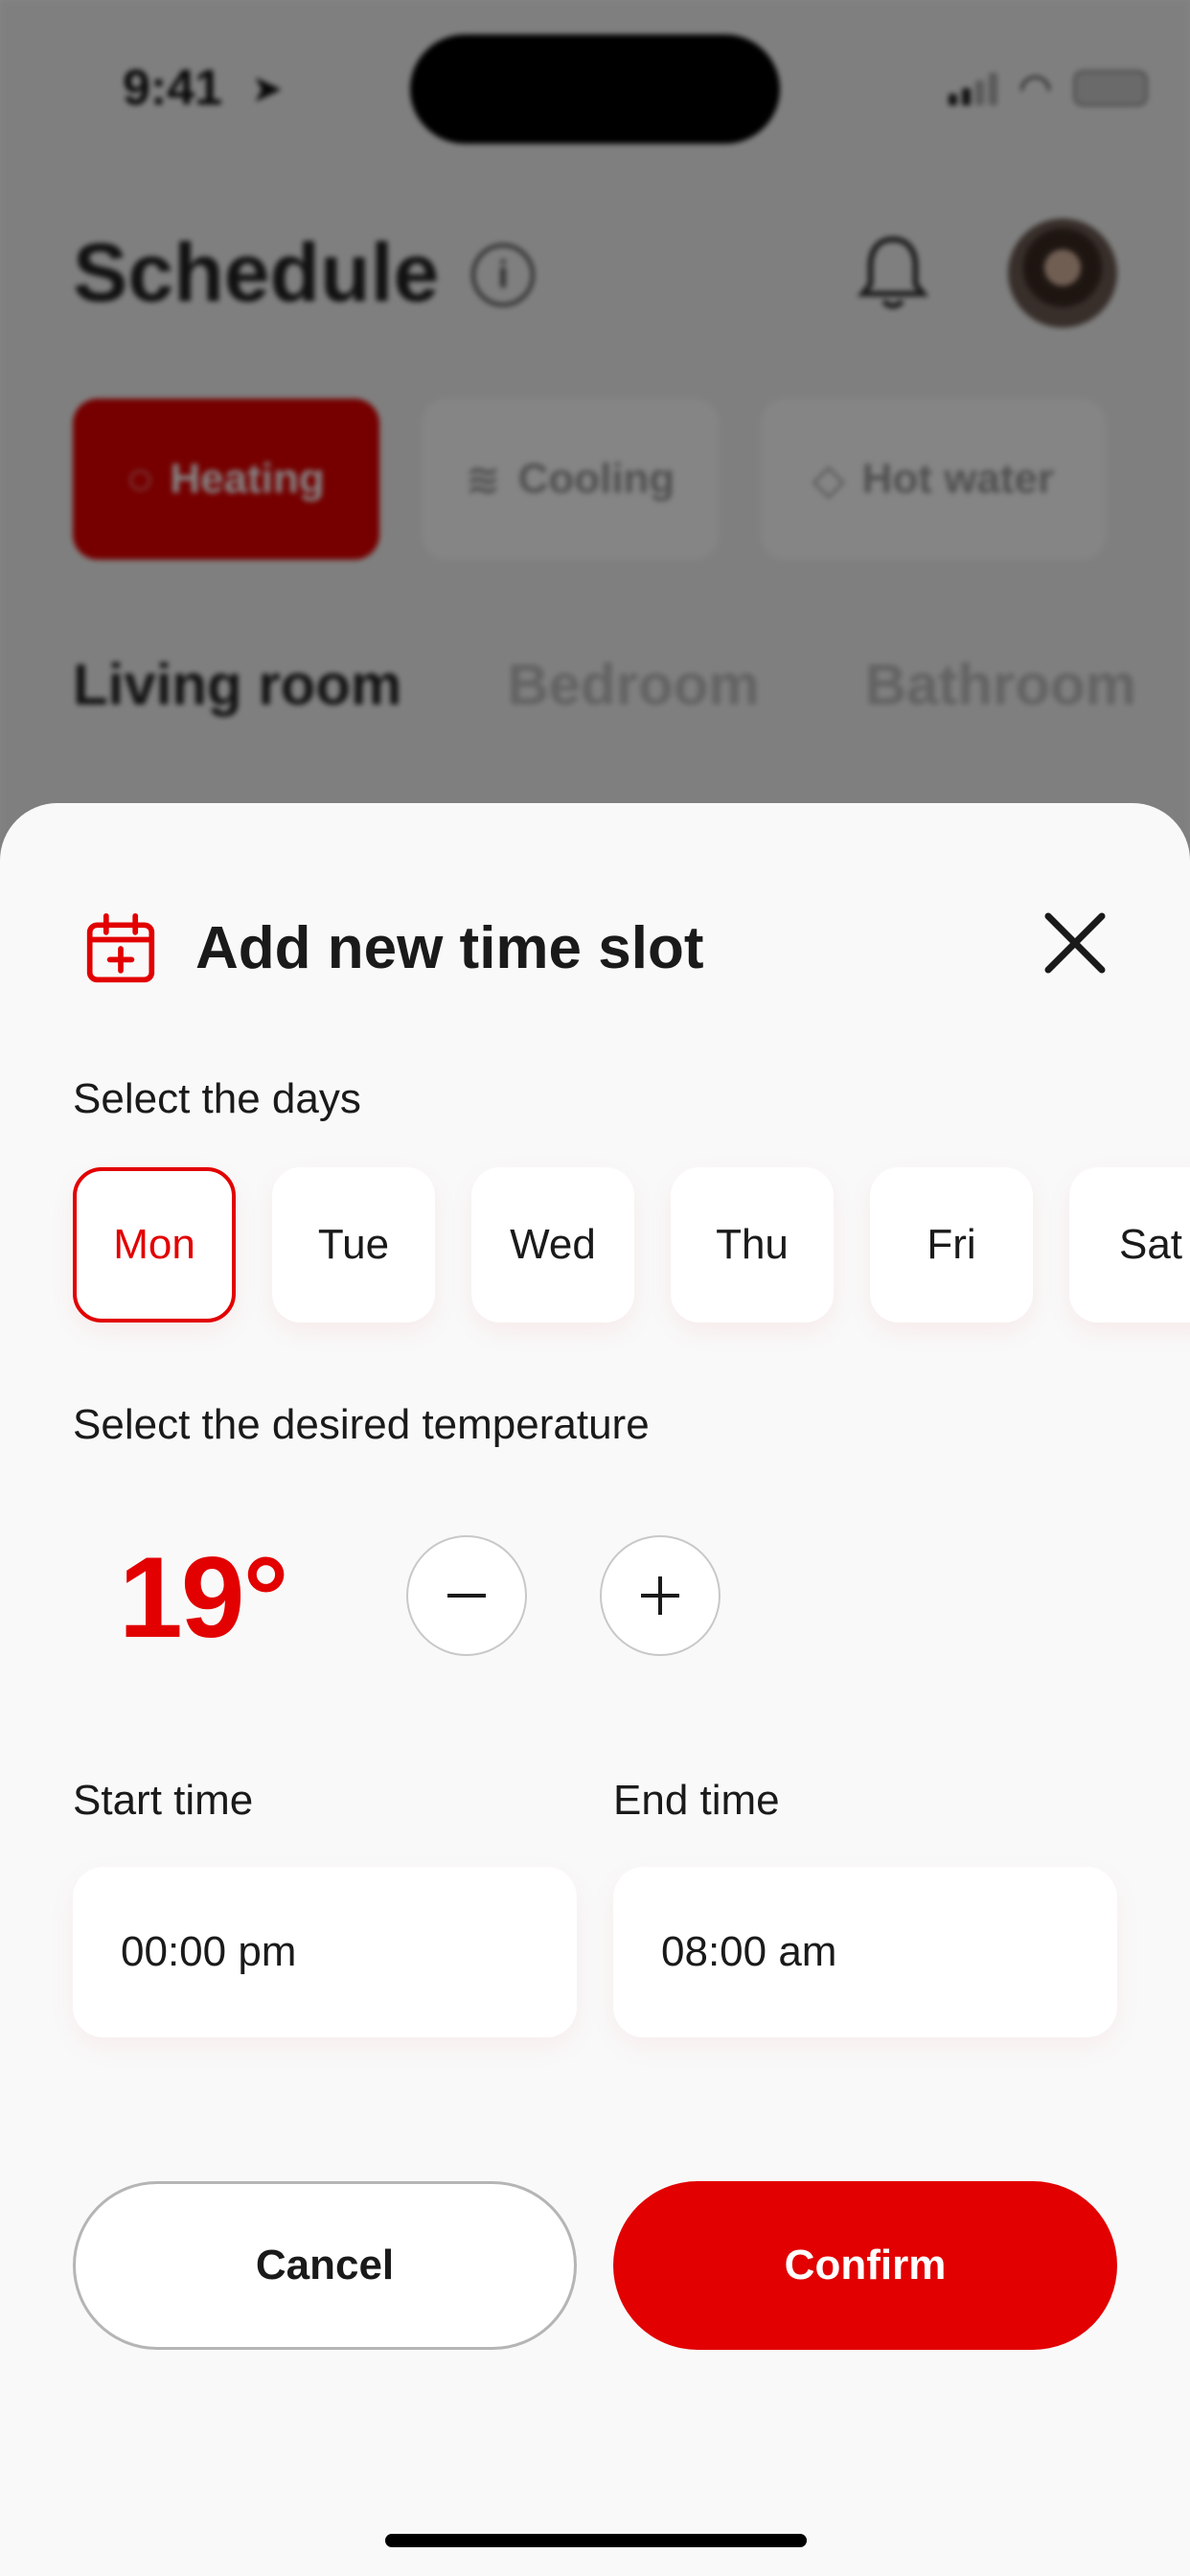 The width and height of the screenshot is (1190, 2576). Describe the element at coordinates (362, 1424) in the screenshot. I see `temperature-label: Select the desired temperature` at that location.